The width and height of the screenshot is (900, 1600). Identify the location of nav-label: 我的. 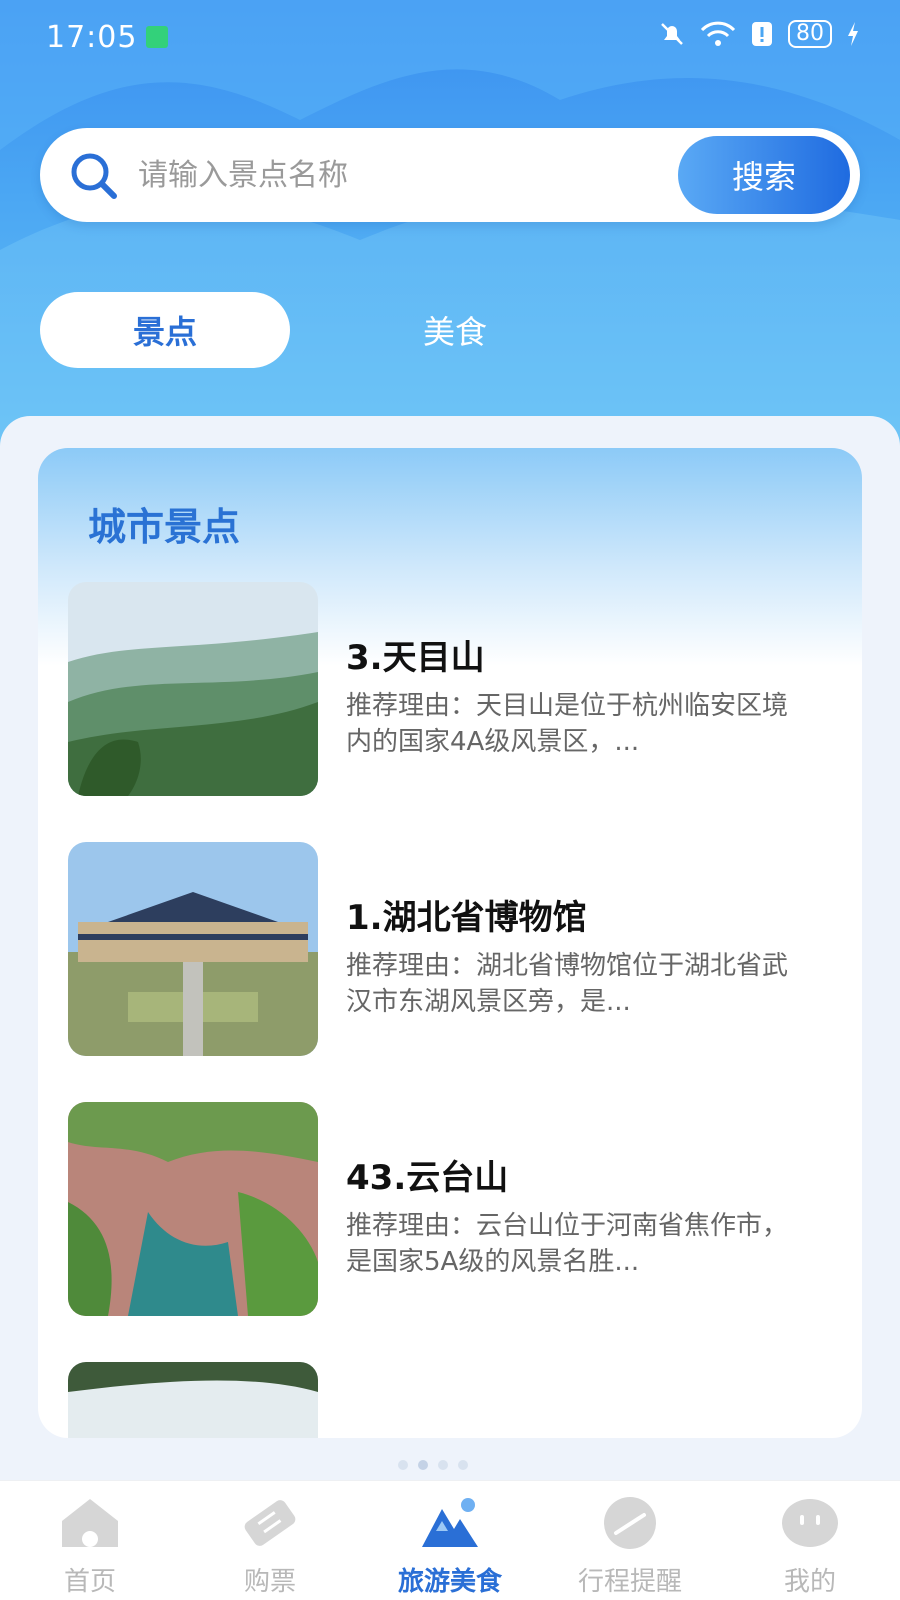
(809, 1582).